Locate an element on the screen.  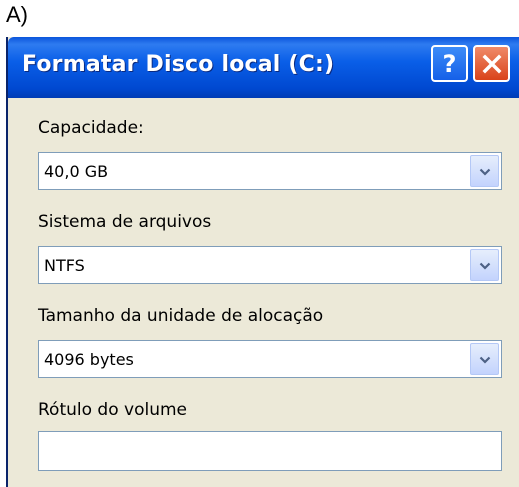
allocation-dropdown-button is located at coordinates (484, 359).